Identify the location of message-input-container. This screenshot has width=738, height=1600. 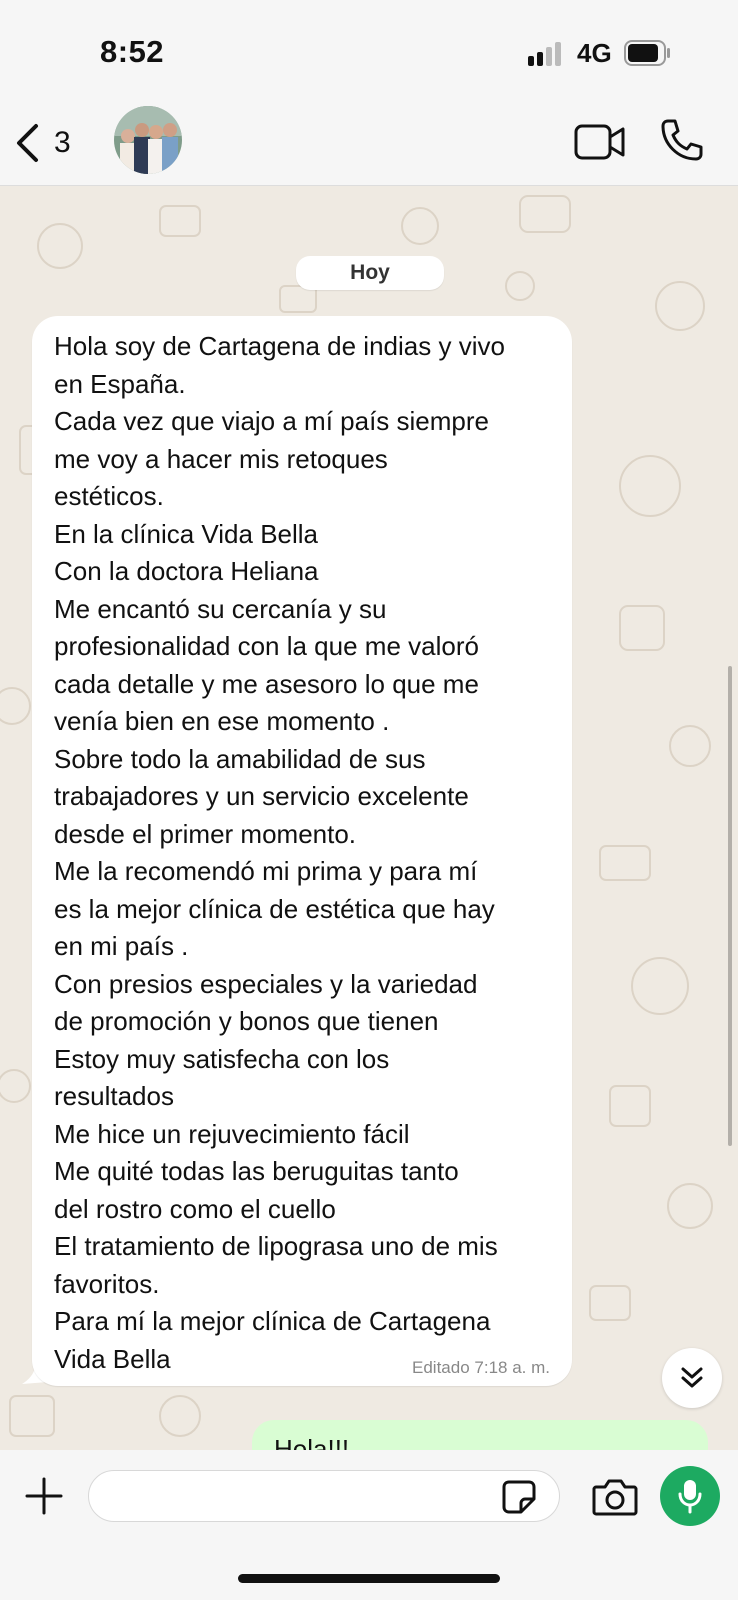
(324, 1496).